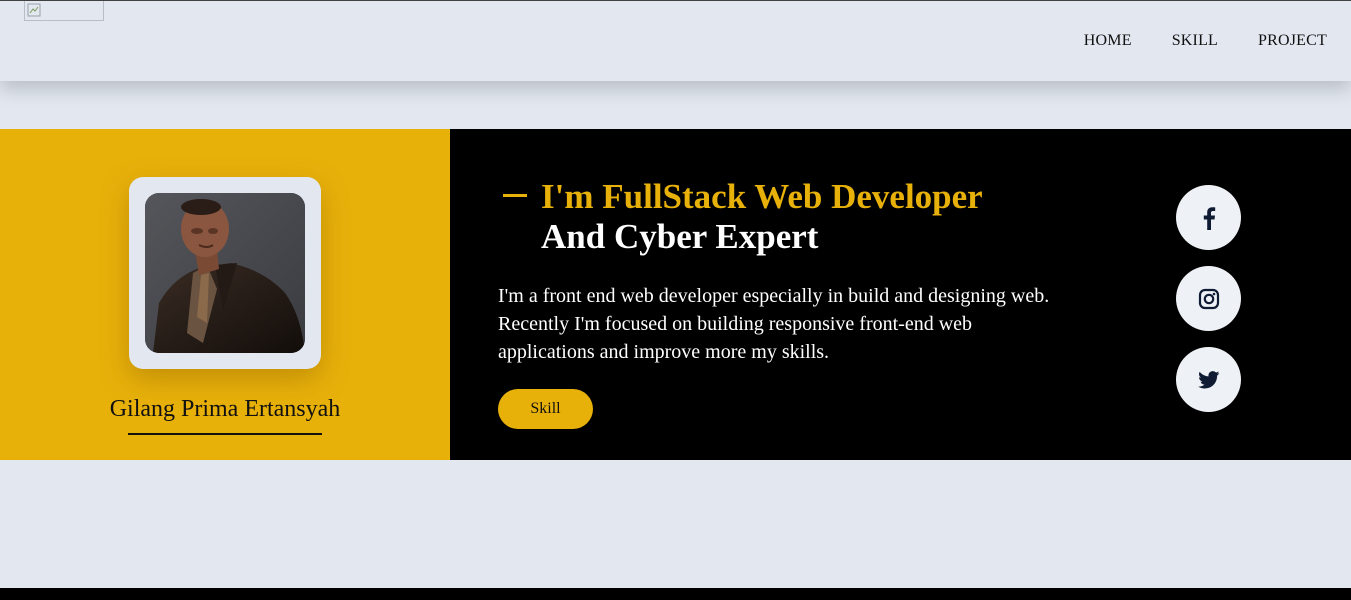 The image size is (1351, 600). What do you see at coordinates (225, 409) in the screenshot?
I see `profile-name: Gilang Prima Ertansyah` at bounding box center [225, 409].